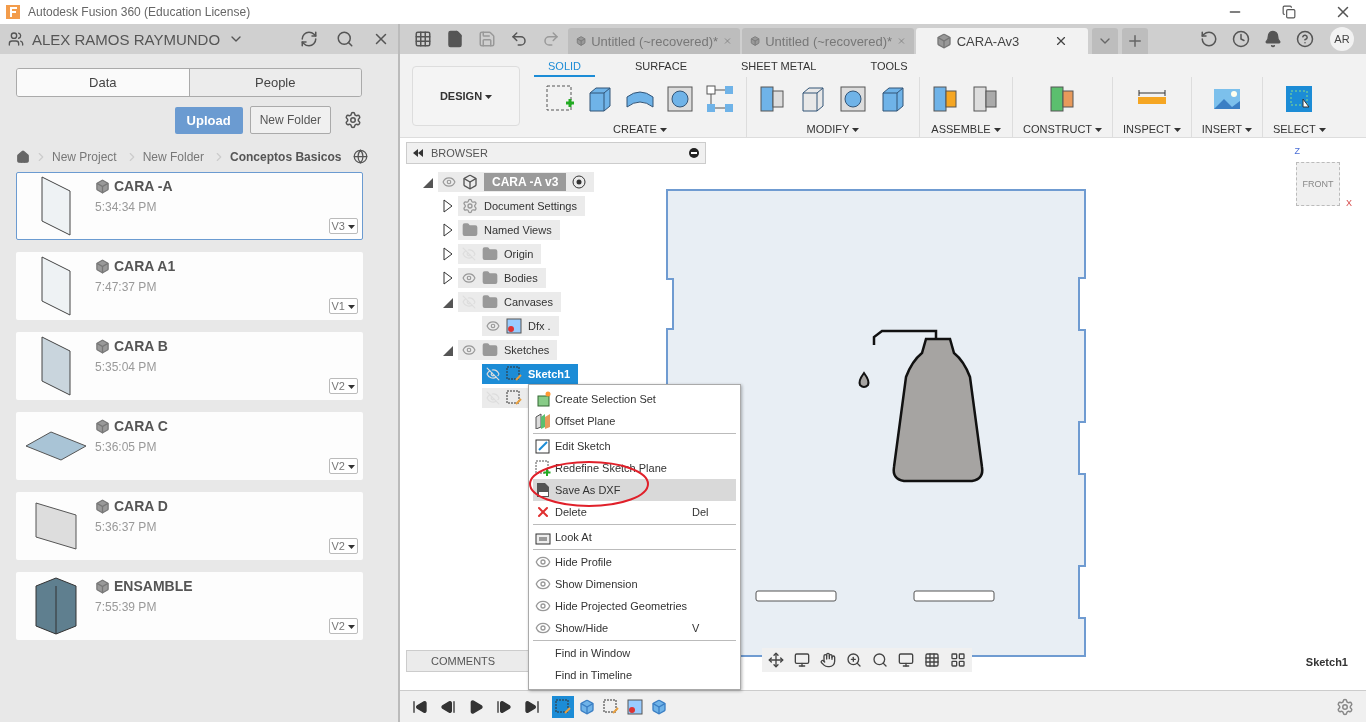 This screenshot has height=722, width=1366. What do you see at coordinates (611, 706) in the screenshot?
I see `sketch-icon` at bounding box center [611, 706].